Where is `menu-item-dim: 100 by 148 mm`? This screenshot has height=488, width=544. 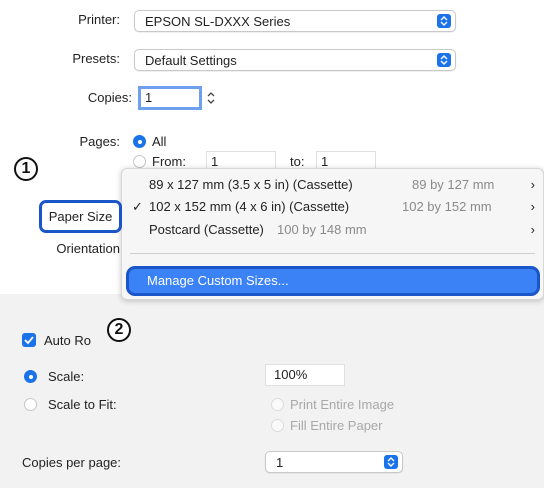 menu-item-dim: 100 by 148 mm is located at coordinates (322, 229).